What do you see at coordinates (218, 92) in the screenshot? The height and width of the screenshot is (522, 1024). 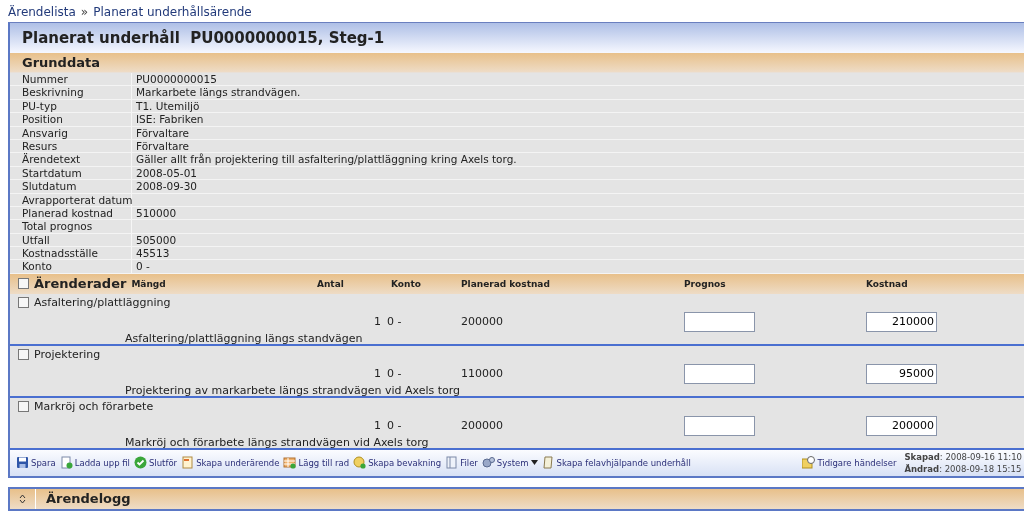 I see `field-value: Markarbete längs strandvägen.` at bounding box center [218, 92].